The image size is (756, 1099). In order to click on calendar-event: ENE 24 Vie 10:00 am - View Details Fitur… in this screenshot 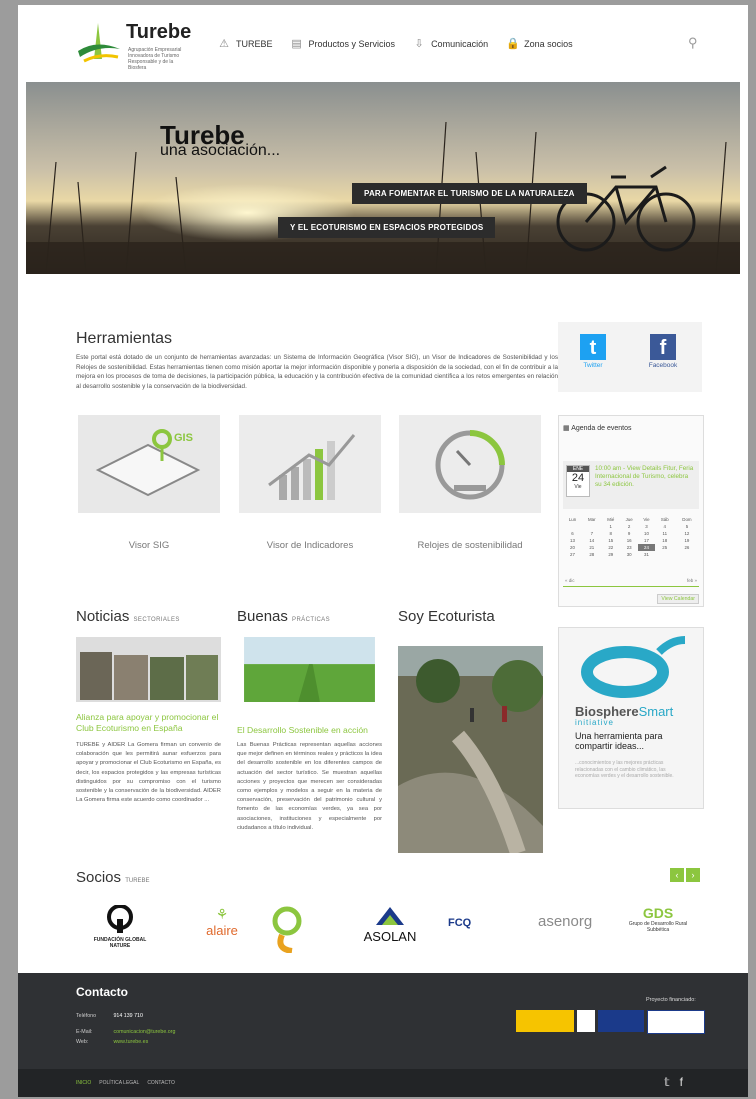, I will do `click(631, 485)`.